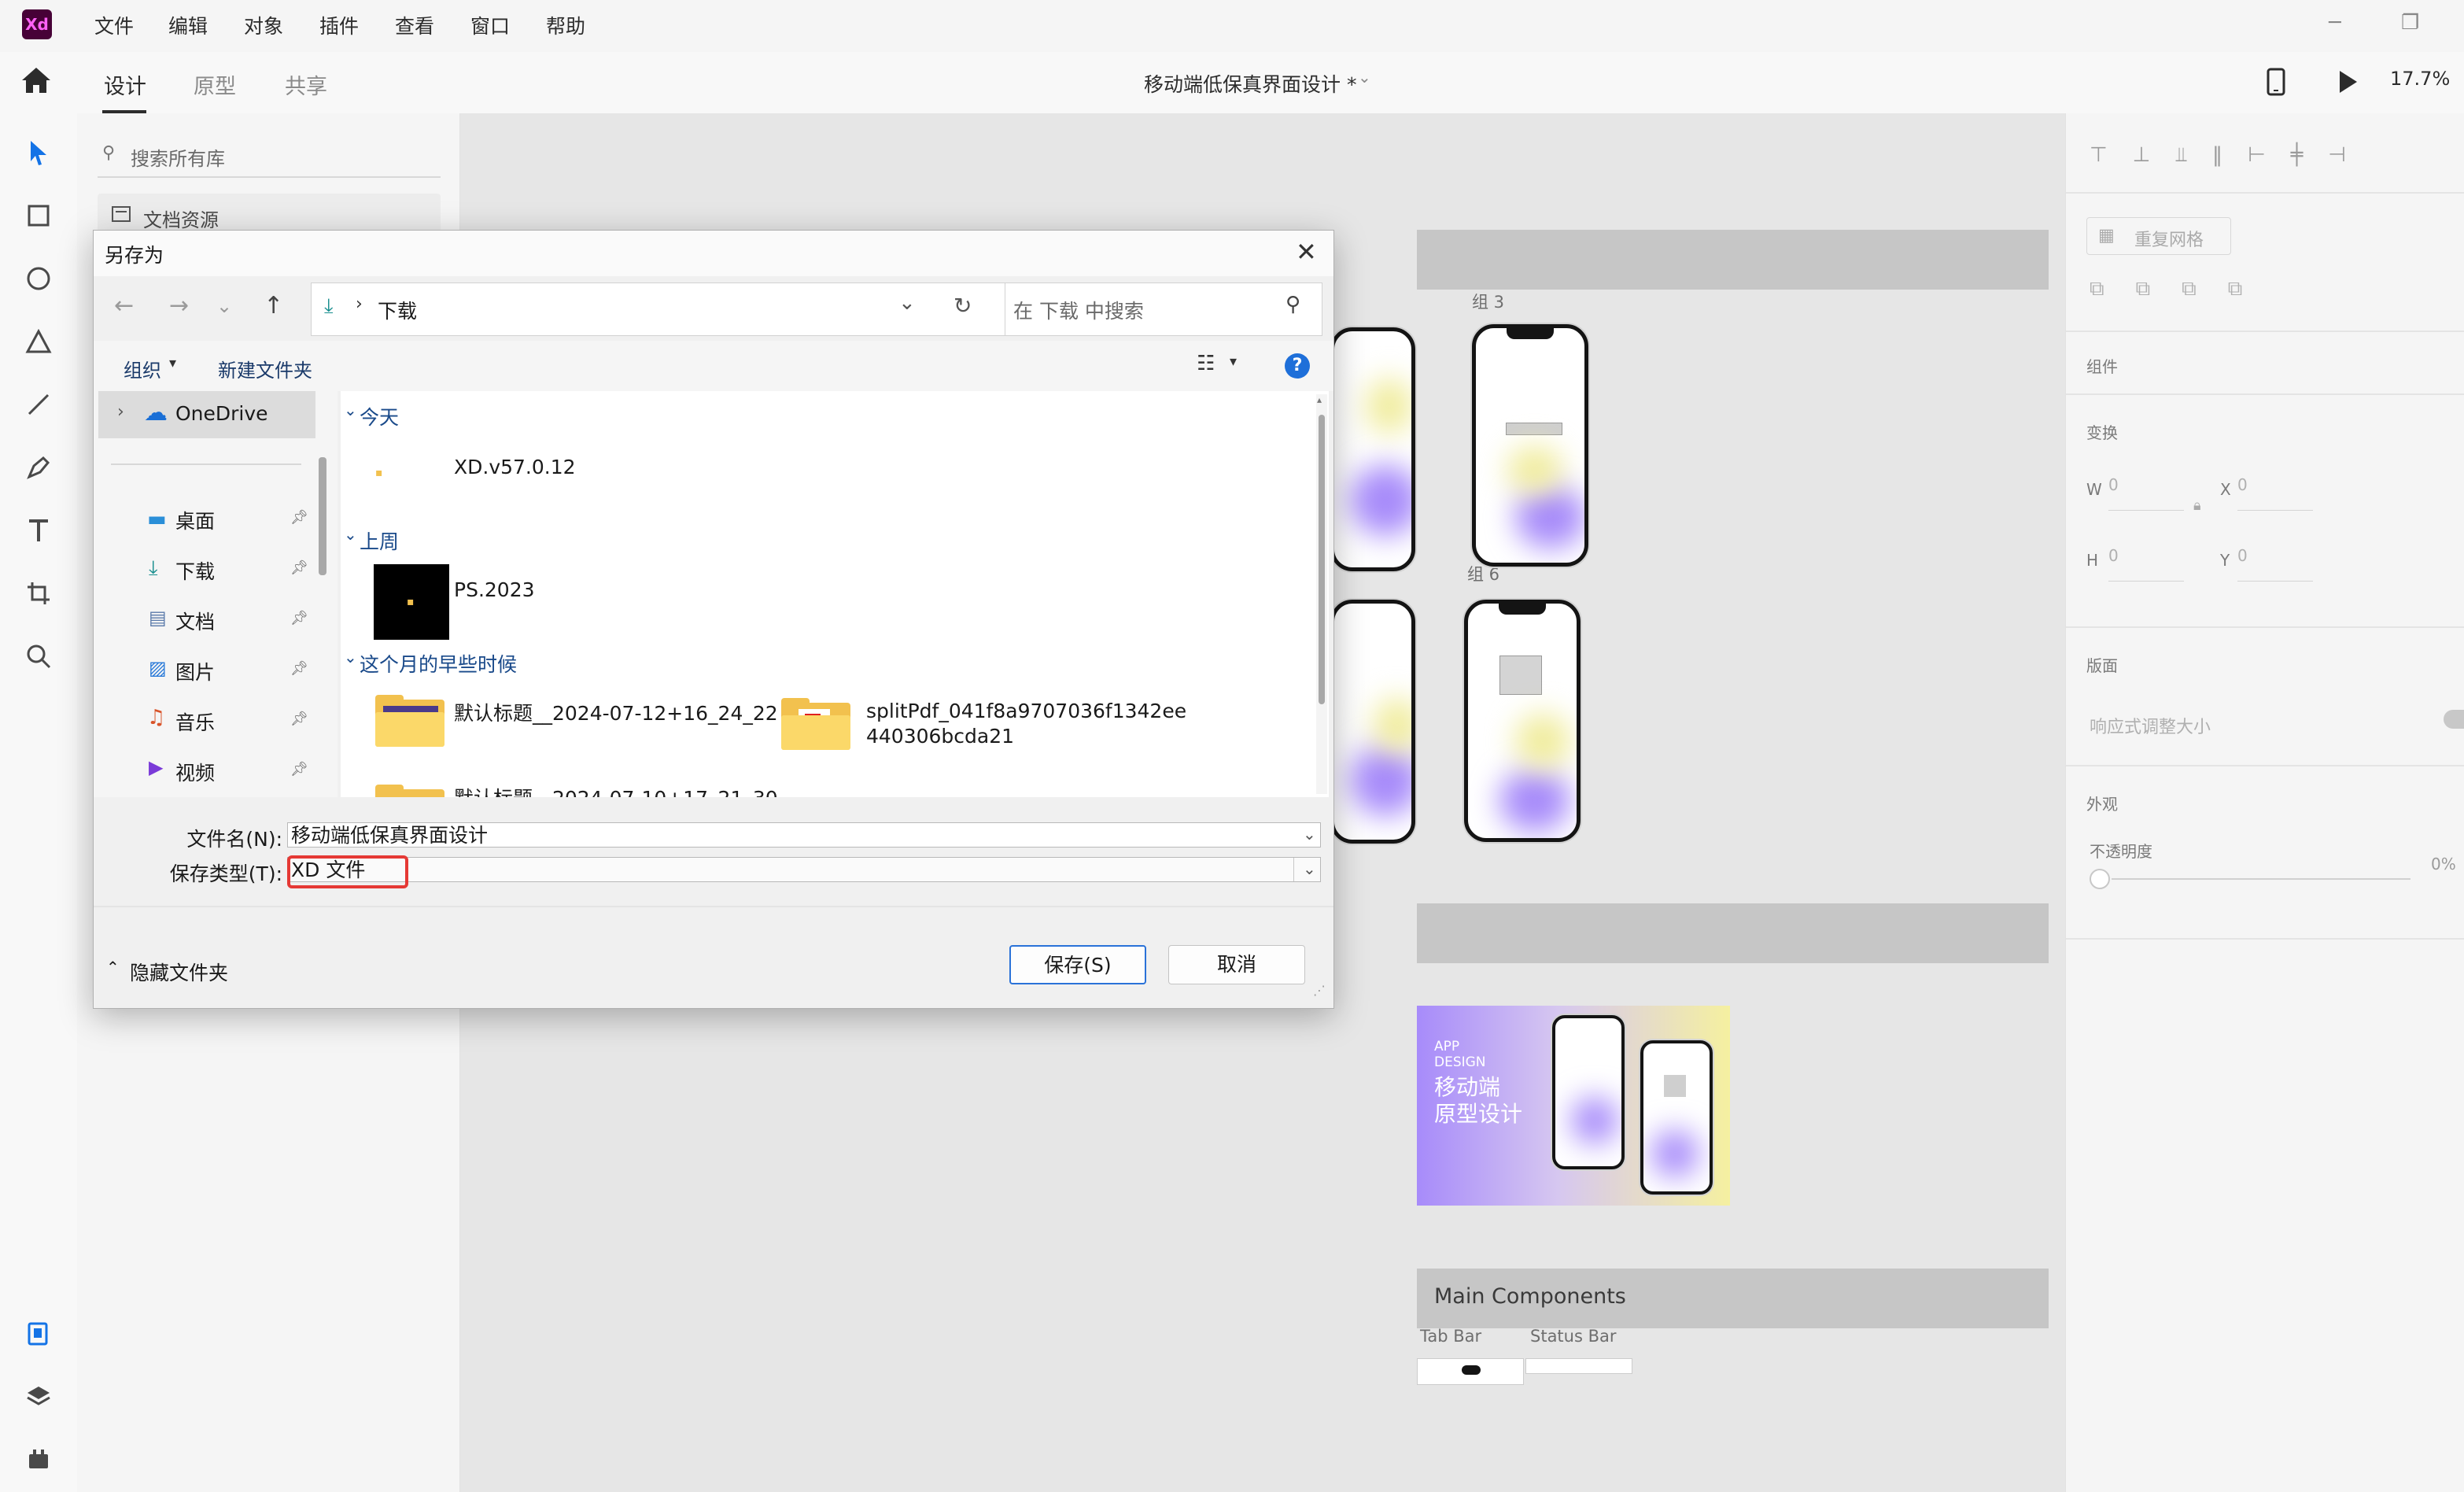  I want to click on filename-dropdown-icon: ⌄, so click(1309, 834).